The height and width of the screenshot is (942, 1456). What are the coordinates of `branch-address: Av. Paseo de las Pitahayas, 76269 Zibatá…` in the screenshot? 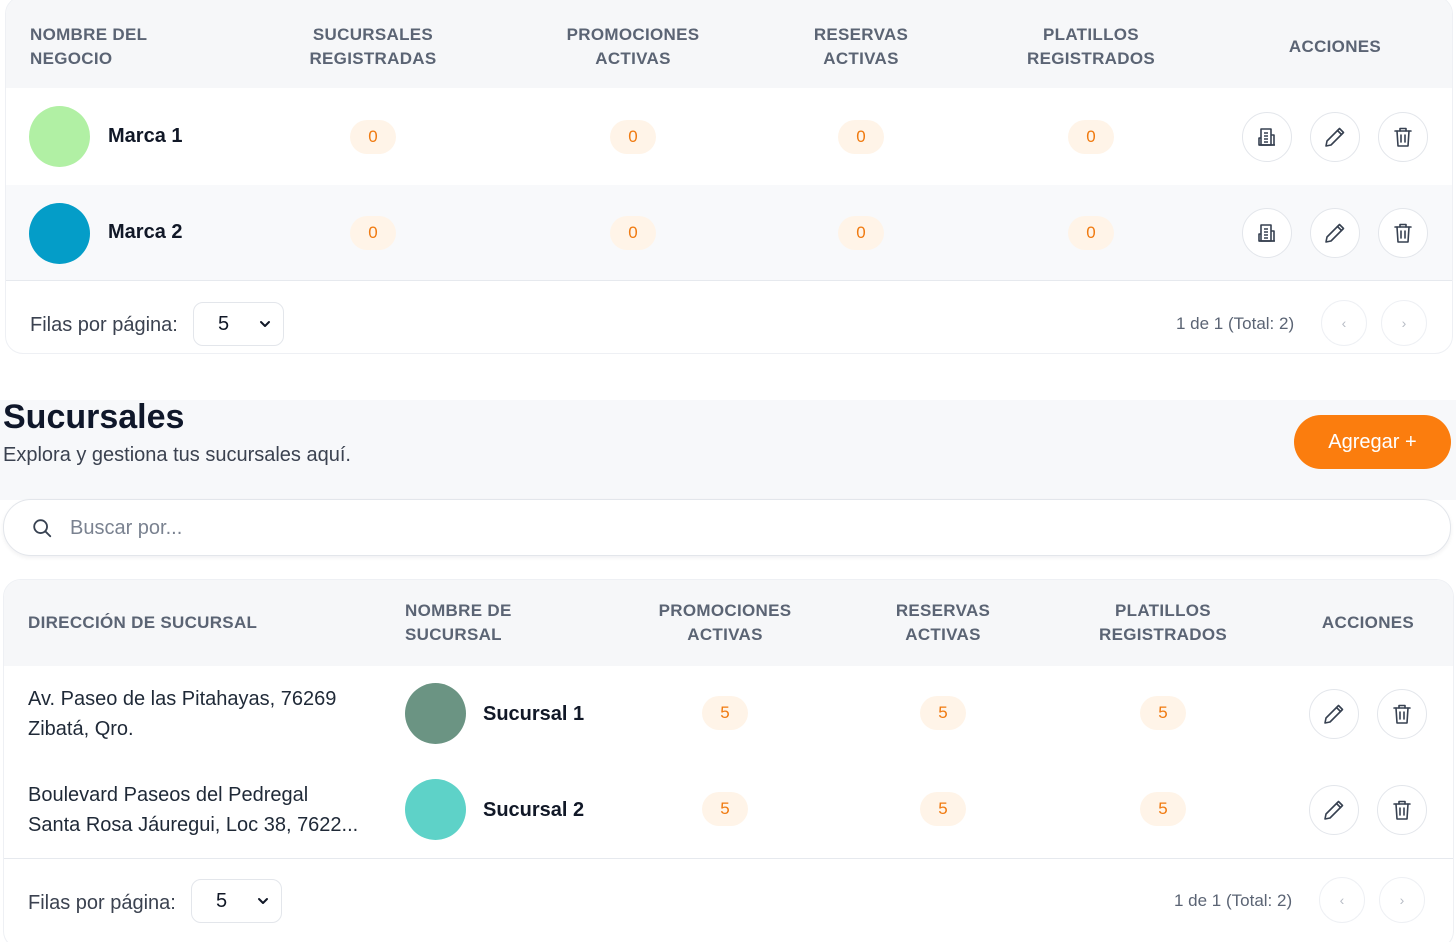 It's located at (182, 714).